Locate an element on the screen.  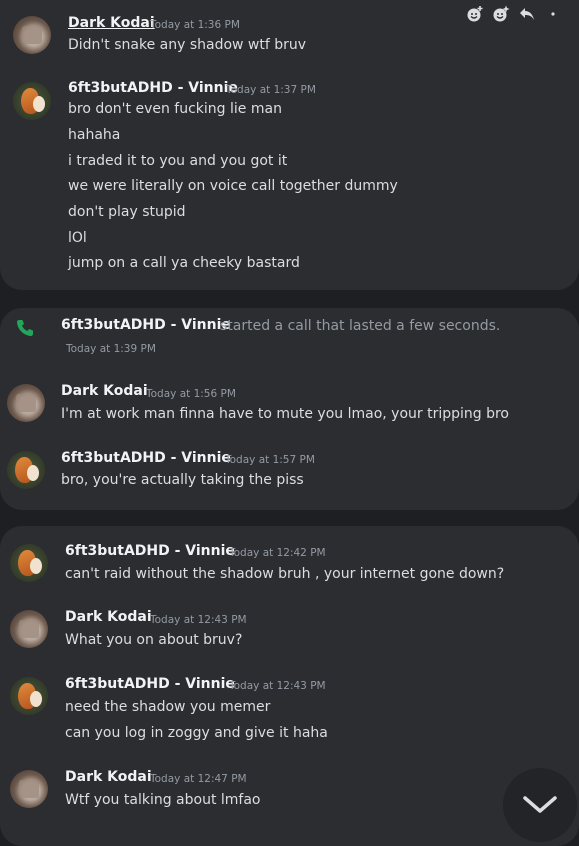
message-text: bro don't even fucking lie man is located at coordinates (175, 109).